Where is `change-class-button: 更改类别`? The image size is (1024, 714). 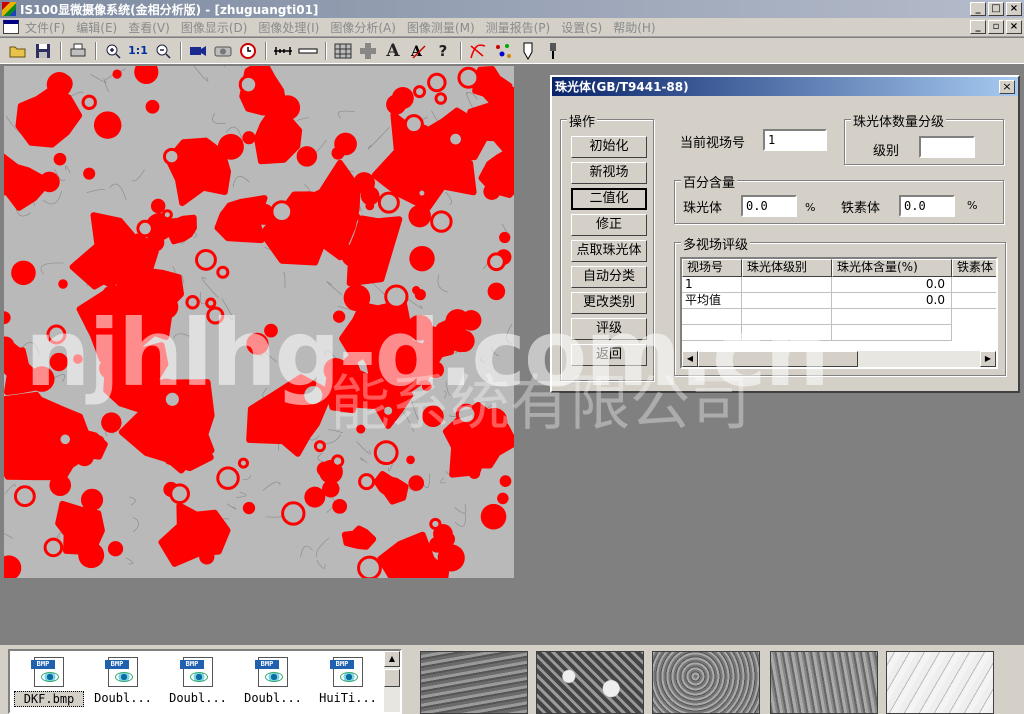 change-class-button: 更改类别 is located at coordinates (609, 303).